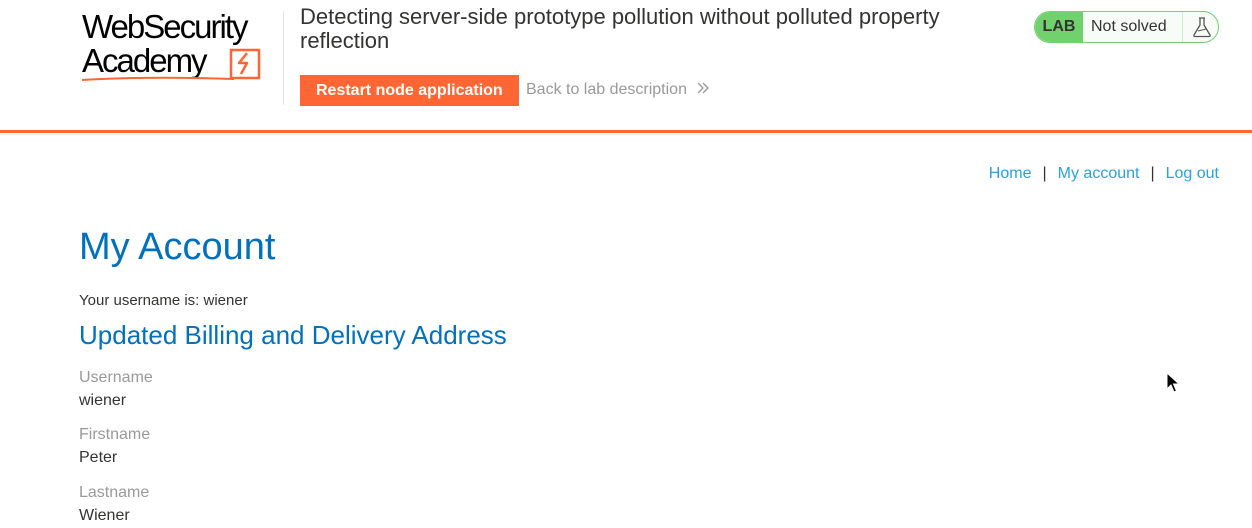  I want to click on logo-lightning-icon, so click(245, 64).